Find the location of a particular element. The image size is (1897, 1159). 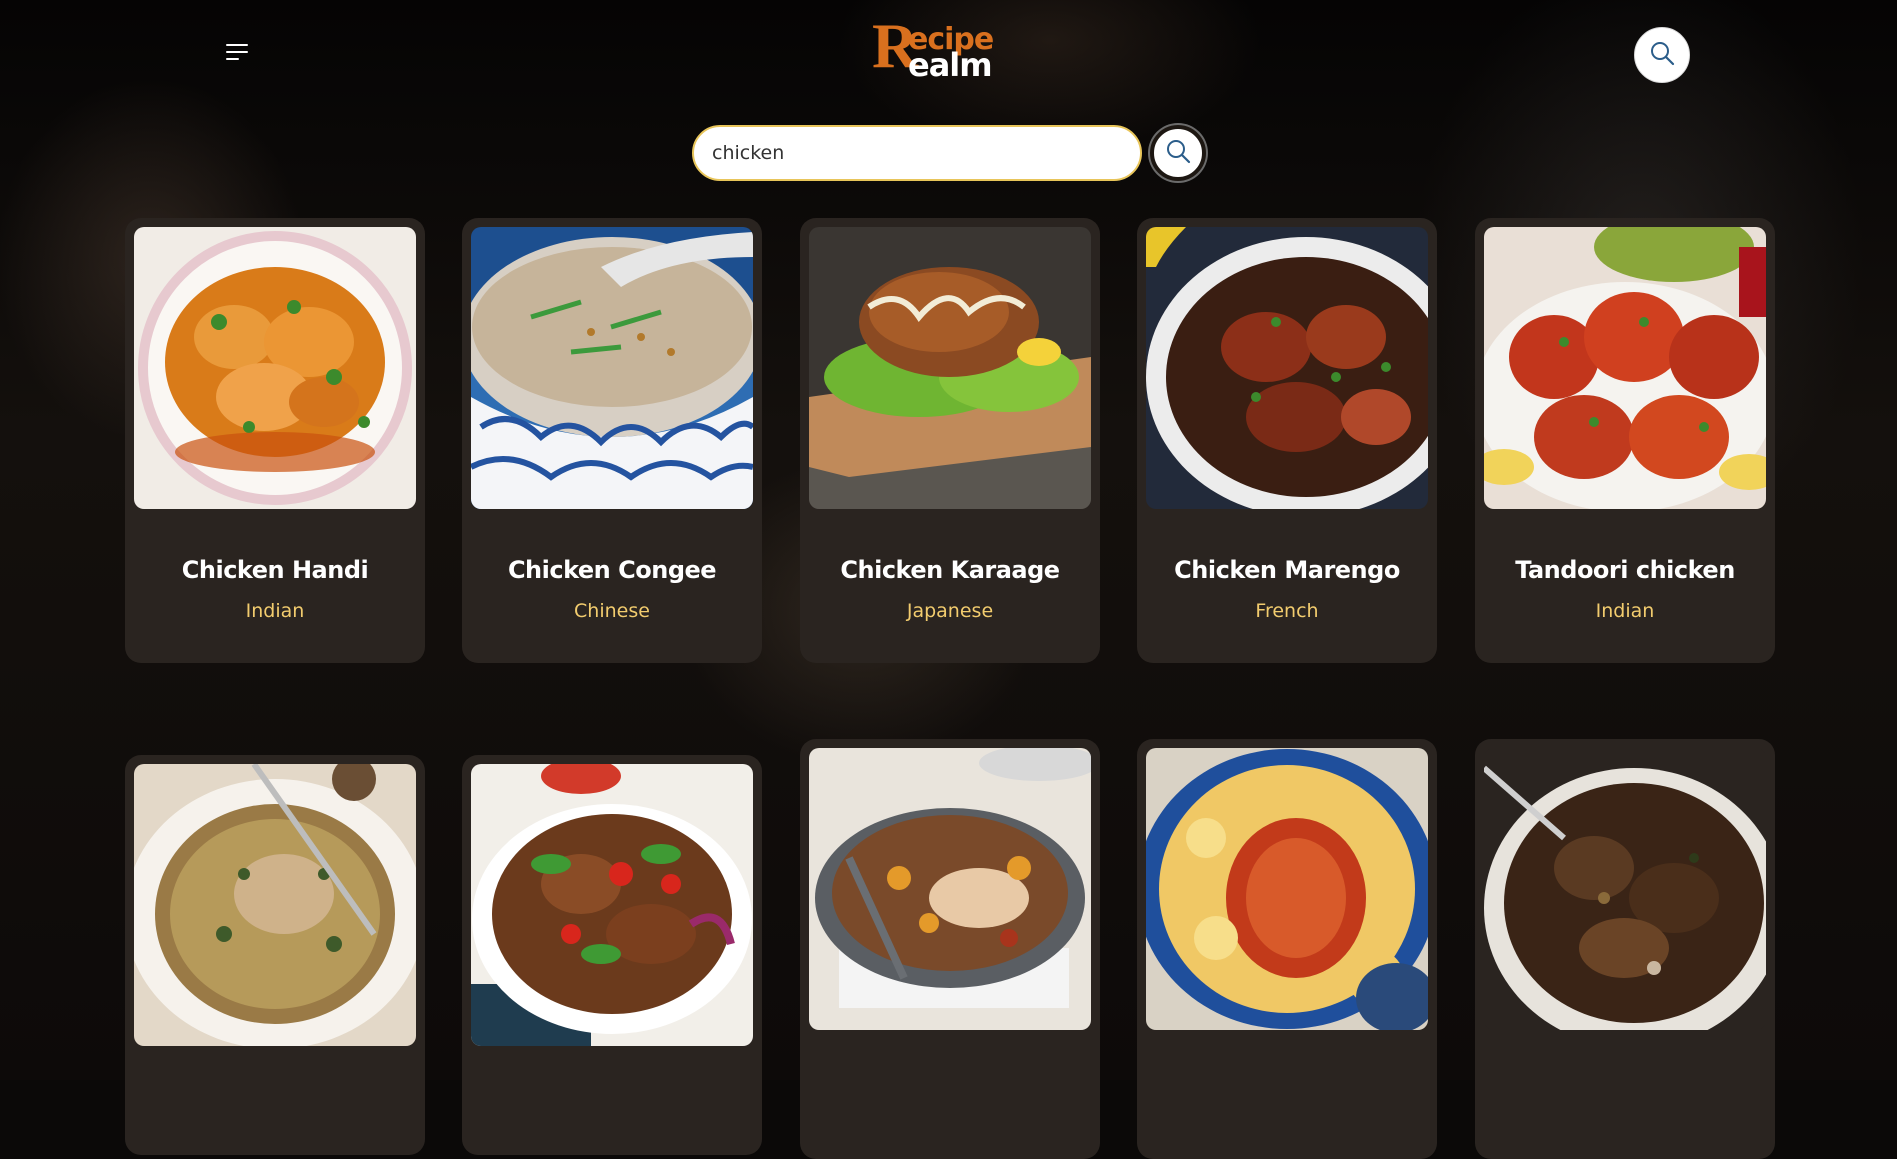

menu-icon is located at coordinates (237, 54).